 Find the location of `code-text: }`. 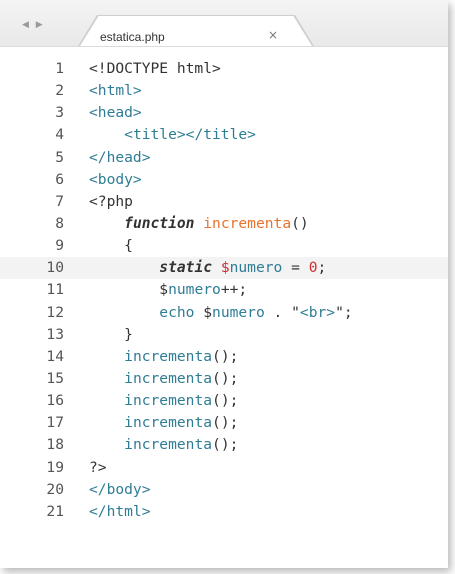

code-text: } is located at coordinates (111, 335).